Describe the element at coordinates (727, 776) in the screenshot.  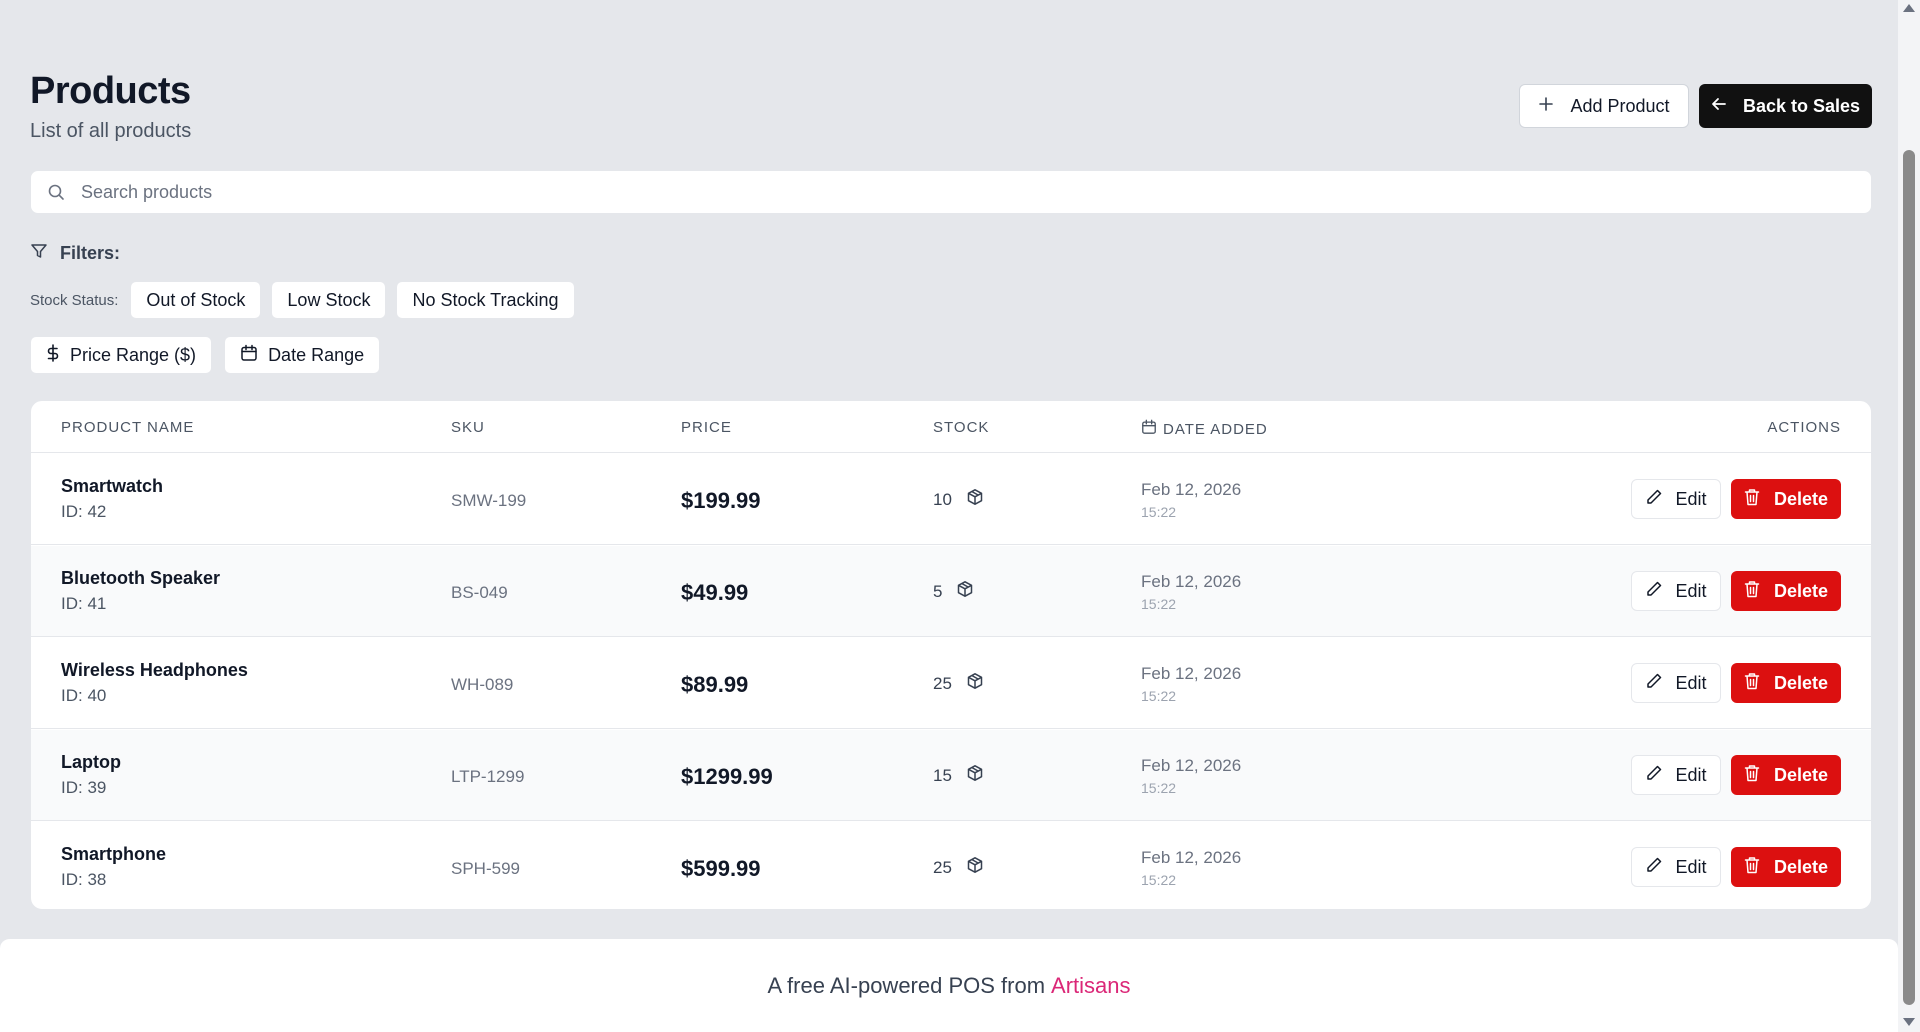
I see `product-price: $1299.99` at that location.